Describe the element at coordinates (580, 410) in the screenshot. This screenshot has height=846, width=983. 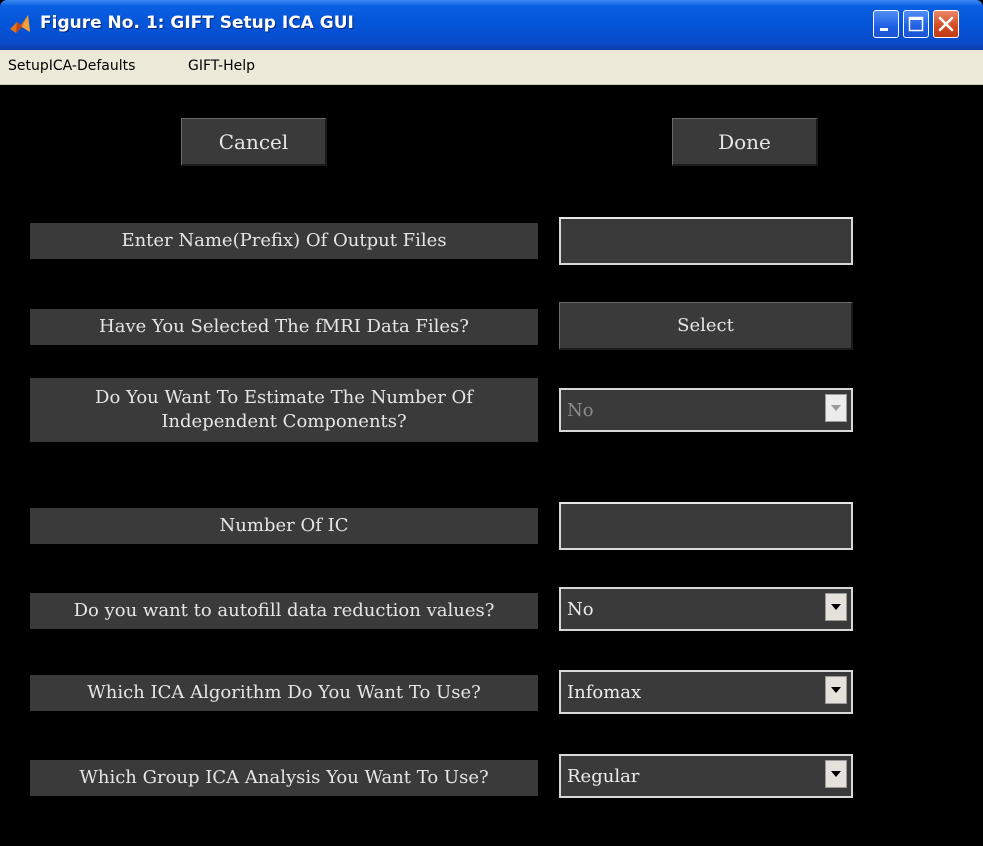
I see `estimate-components-value: No` at that location.